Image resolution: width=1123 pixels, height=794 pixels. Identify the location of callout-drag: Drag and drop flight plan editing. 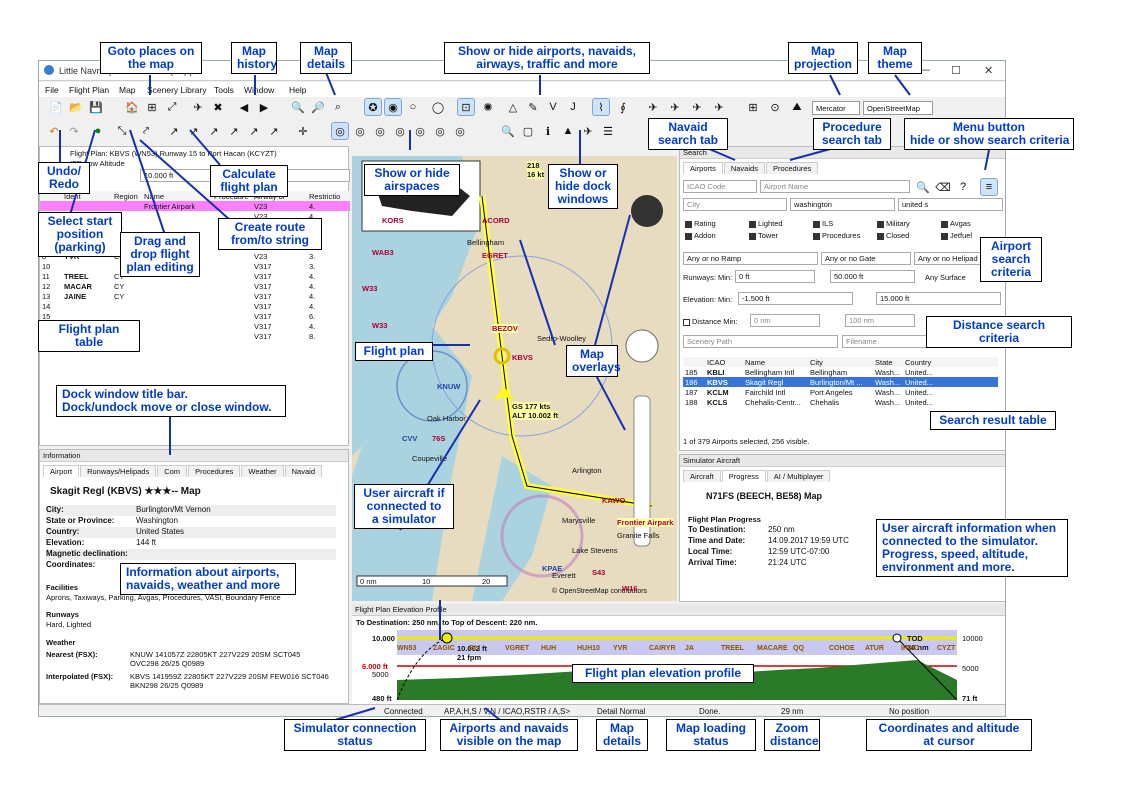
(160, 254).